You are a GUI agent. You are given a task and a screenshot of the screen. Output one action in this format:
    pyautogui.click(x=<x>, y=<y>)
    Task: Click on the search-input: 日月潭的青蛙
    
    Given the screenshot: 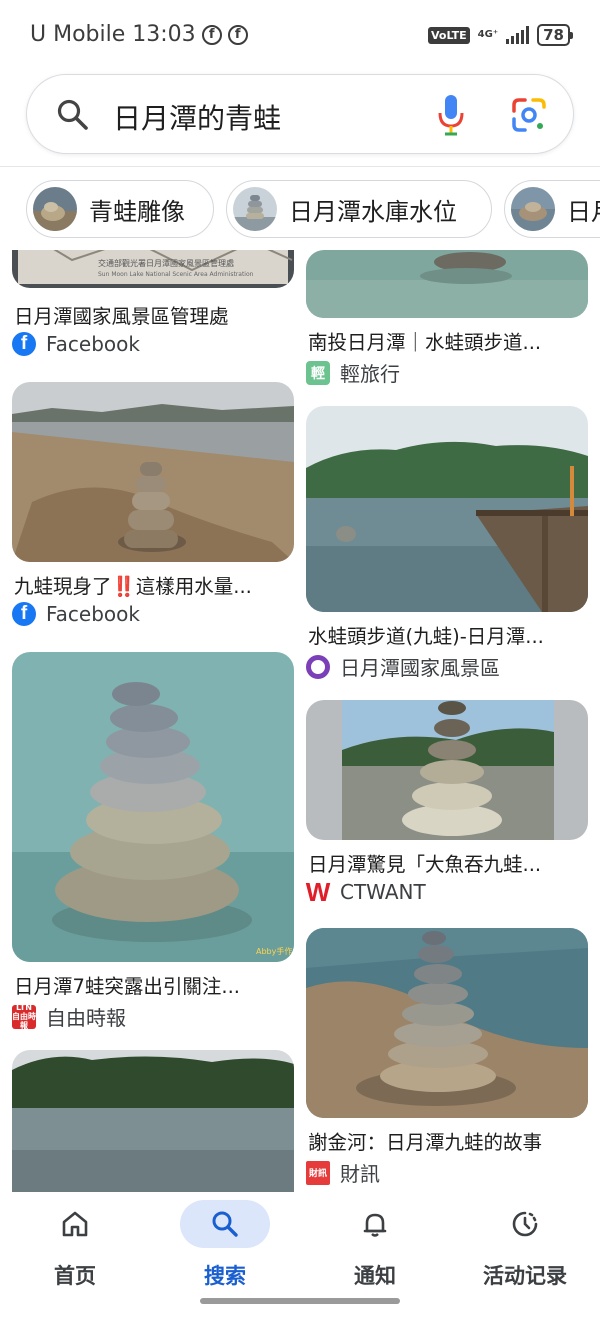 What is the action you would take?
    pyautogui.click(x=197, y=117)
    